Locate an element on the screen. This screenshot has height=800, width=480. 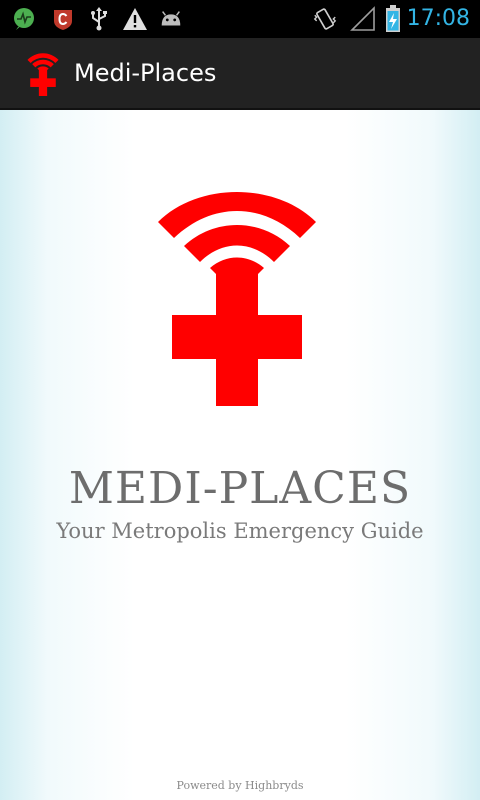
warning-icon is located at coordinates (135, 19).